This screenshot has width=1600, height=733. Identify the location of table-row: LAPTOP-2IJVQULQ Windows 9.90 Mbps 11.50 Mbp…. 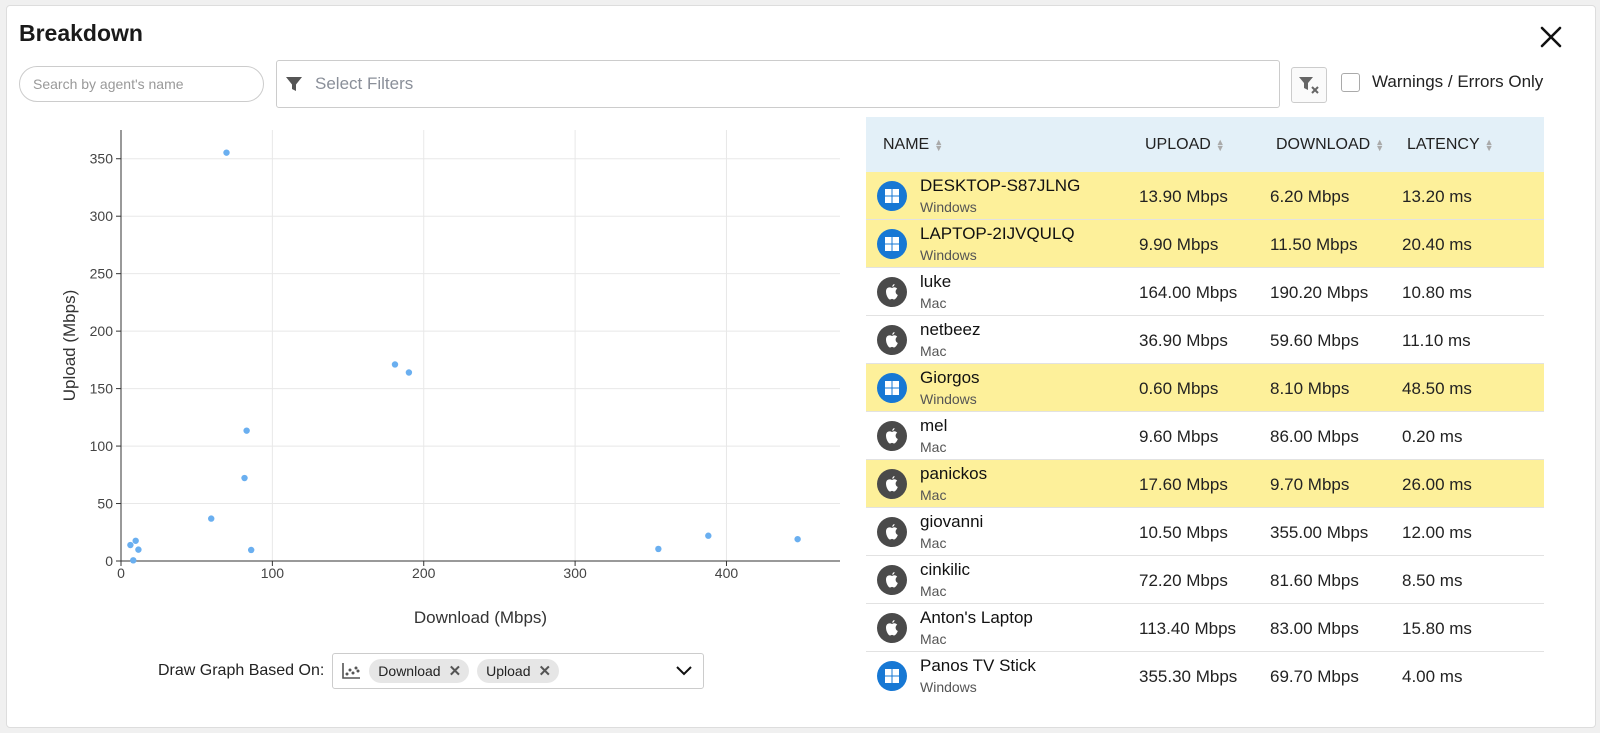
(1205, 244).